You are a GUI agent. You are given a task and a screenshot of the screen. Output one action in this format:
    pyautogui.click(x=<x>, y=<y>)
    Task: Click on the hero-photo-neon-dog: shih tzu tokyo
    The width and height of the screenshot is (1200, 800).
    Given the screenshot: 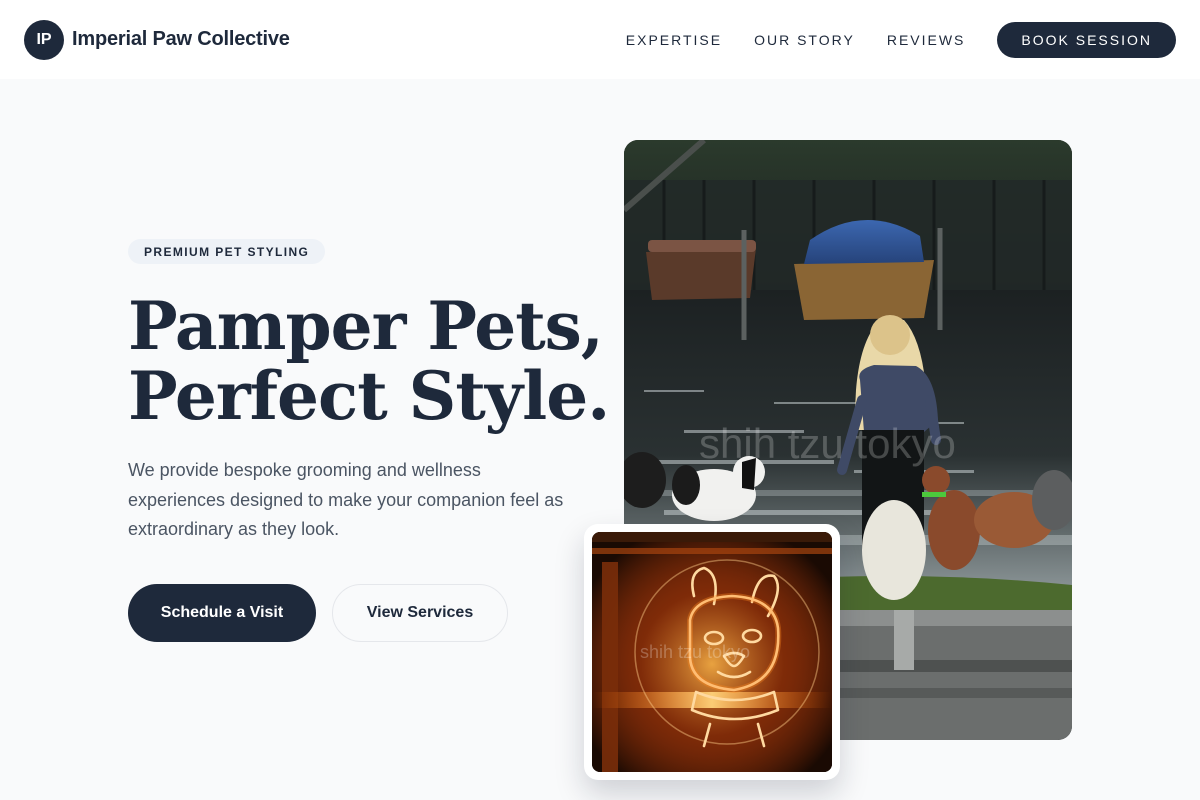 What is the action you would take?
    pyautogui.click(x=712, y=652)
    